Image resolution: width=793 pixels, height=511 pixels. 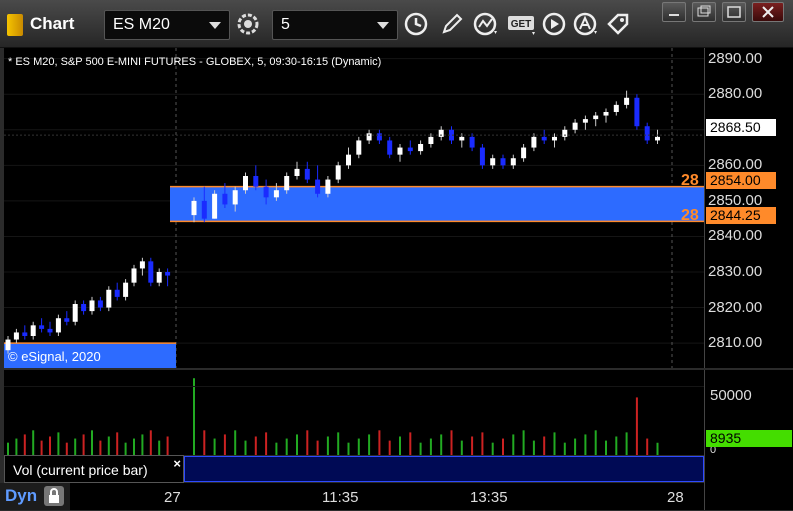 What do you see at coordinates (741, 127) in the screenshot?
I see `current-price-marker: 2868.50` at bounding box center [741, 127].